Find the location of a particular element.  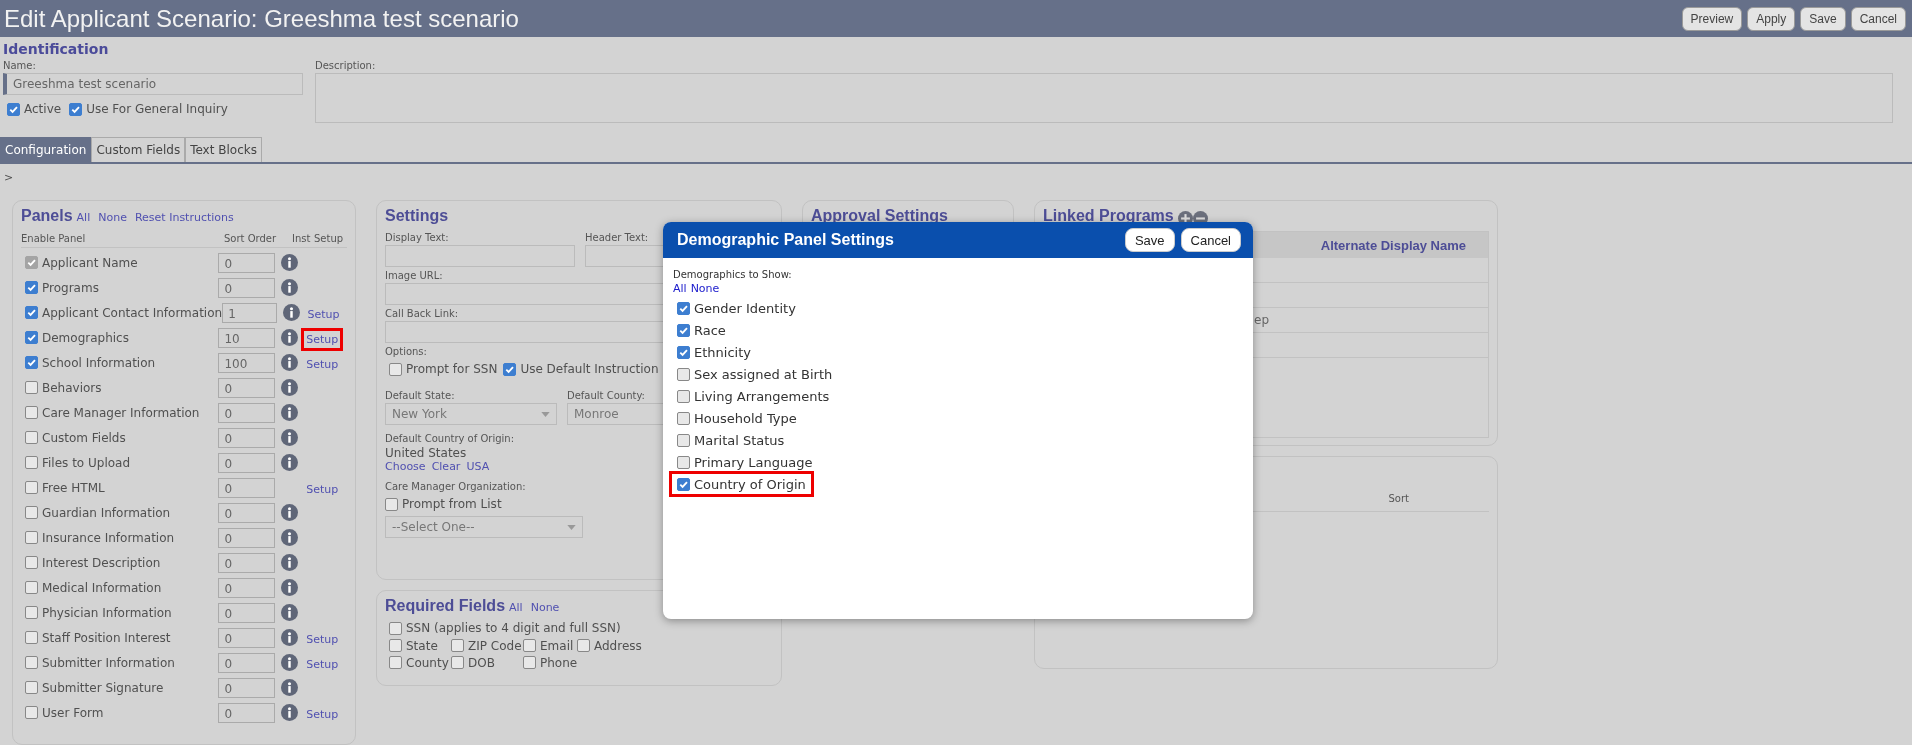

text-field is located at coordinates (480, 256).